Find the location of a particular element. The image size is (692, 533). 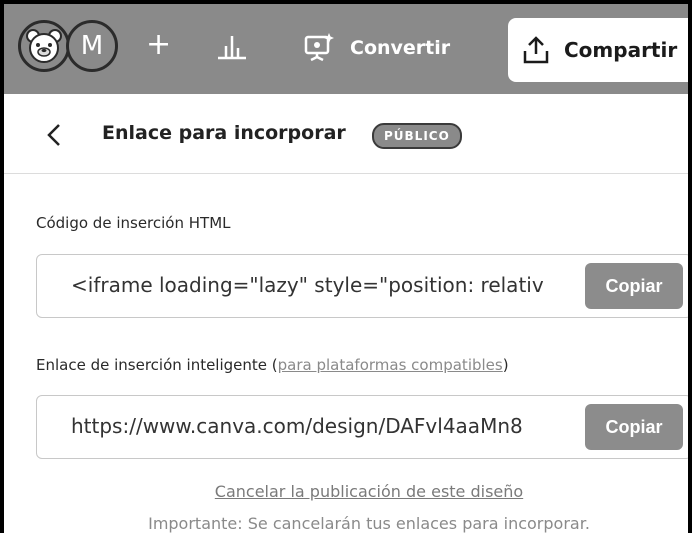

smart-embed-label-suffix: ) is located at coordinates (505, 365).